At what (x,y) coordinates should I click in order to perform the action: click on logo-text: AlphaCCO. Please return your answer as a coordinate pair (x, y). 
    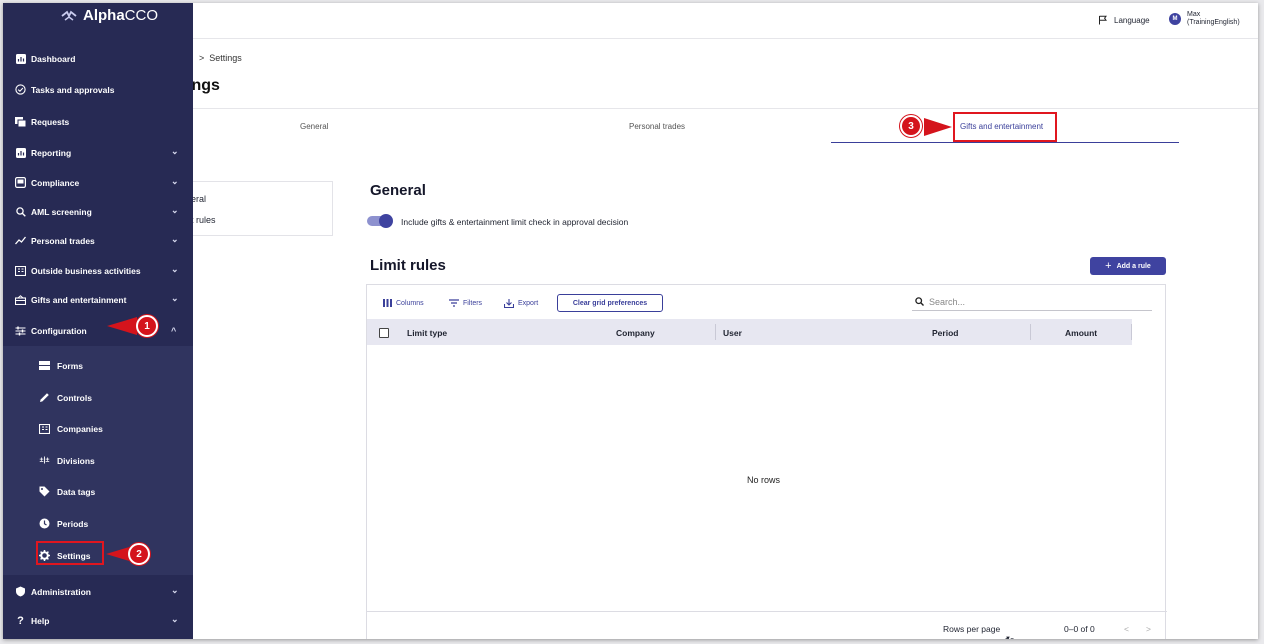
    Looking at the image, I should click on (121, 15).